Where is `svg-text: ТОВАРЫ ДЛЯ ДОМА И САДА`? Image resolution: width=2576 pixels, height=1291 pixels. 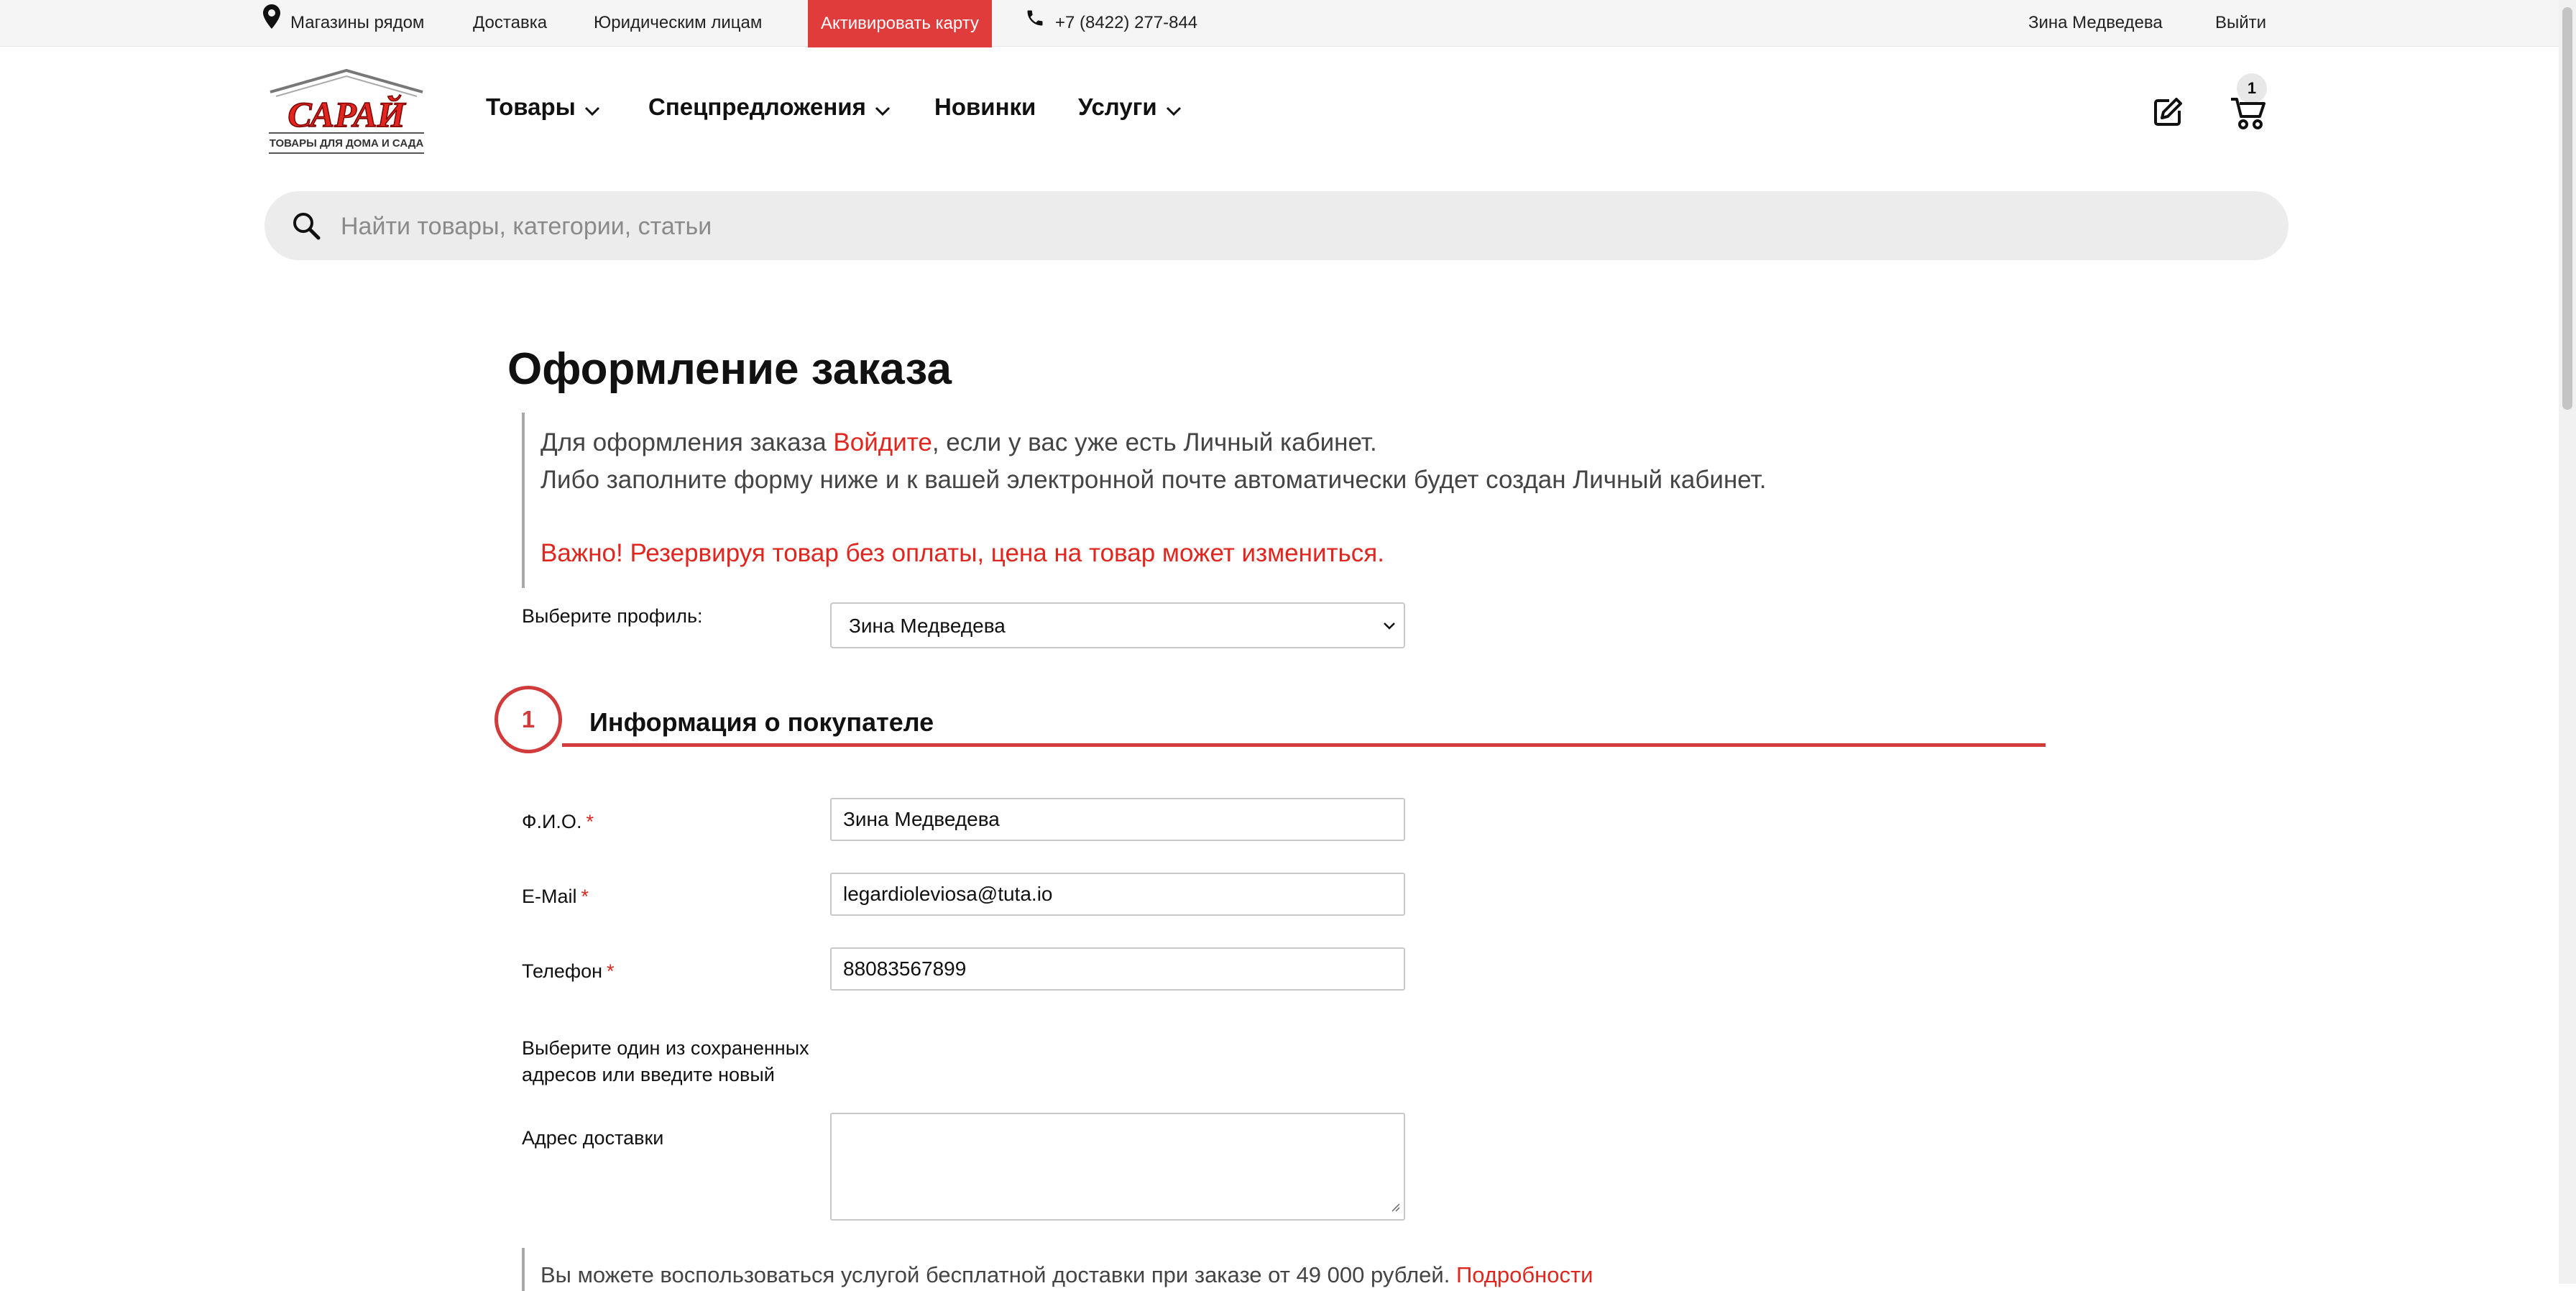 svg-text: ТОВАРЫ ДЛЯ ДОМА И САДА is located at coordinates (347, 143).